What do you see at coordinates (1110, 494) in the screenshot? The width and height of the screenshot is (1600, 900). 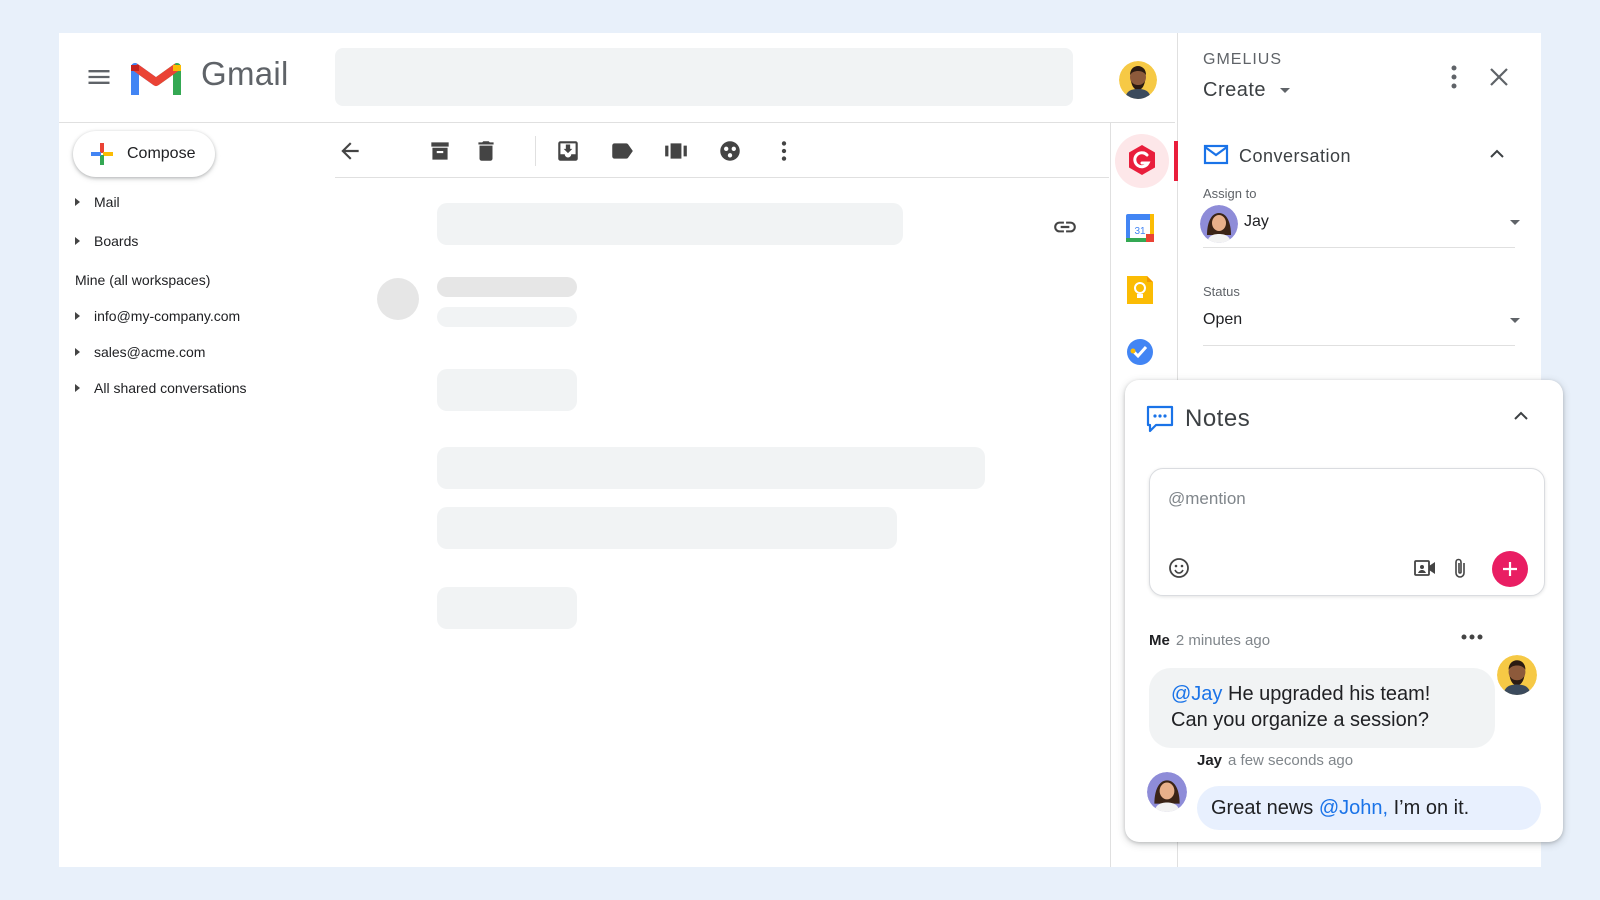 I see `side-panel-divider` at bounding box center [1110, 494].